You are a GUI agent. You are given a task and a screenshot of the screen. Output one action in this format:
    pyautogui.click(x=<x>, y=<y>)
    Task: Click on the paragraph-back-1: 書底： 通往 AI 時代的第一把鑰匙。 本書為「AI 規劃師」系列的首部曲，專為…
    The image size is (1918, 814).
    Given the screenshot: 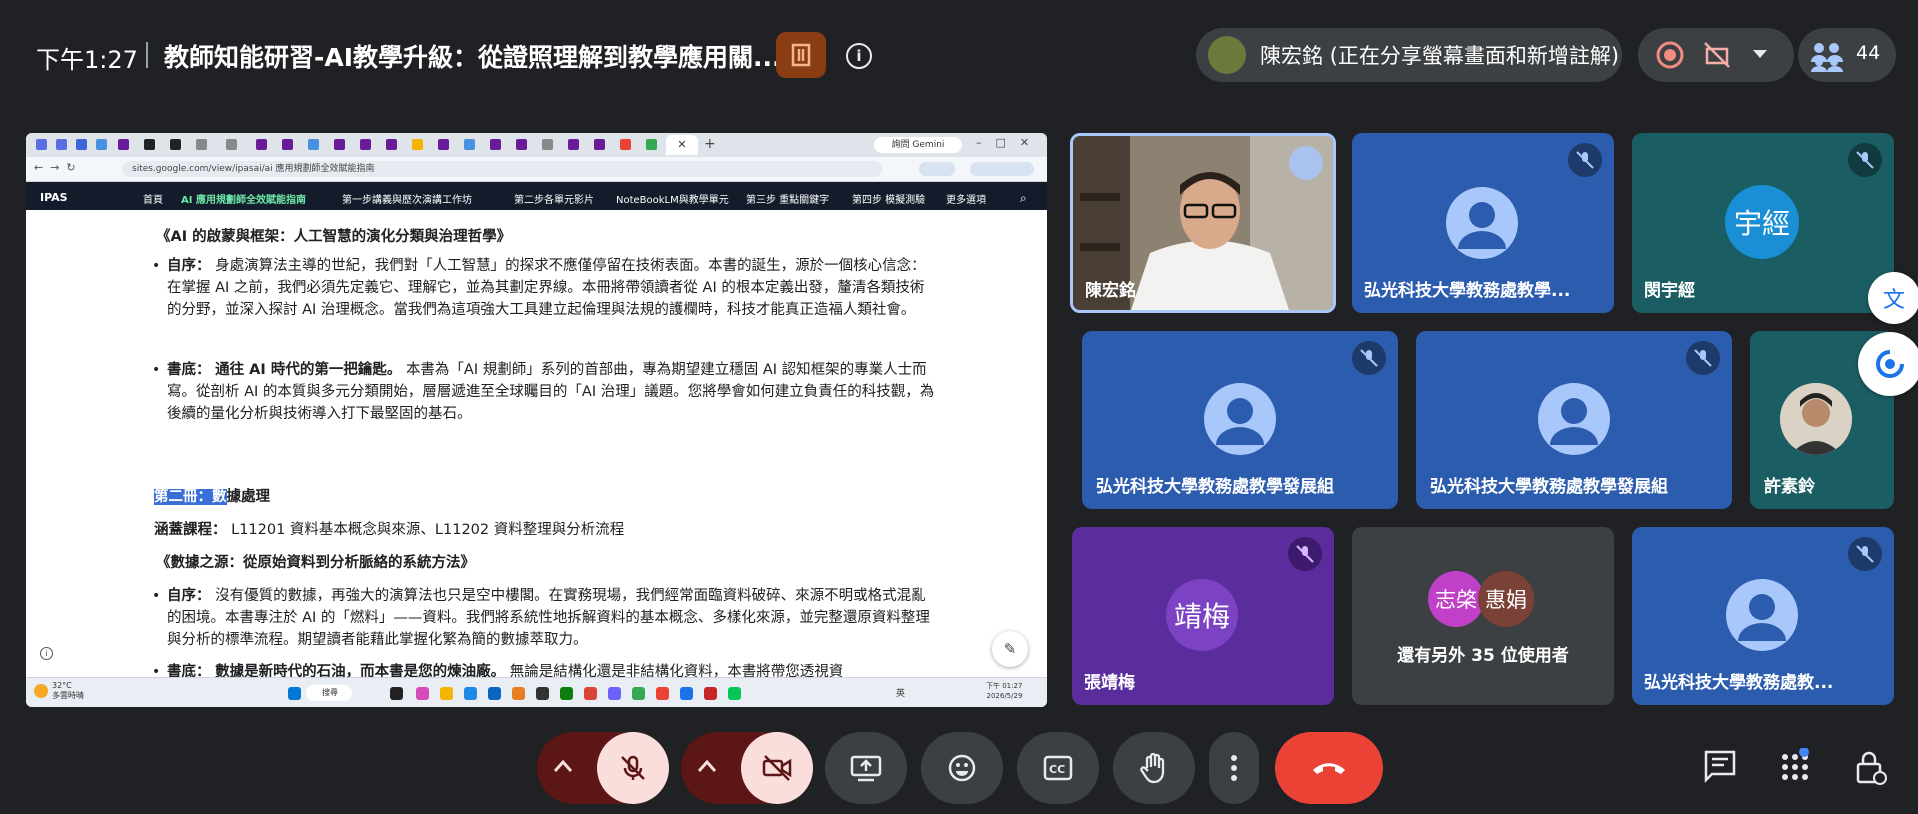 What is the action you would take?
    pyautogui.click(x=552, y=392)
    